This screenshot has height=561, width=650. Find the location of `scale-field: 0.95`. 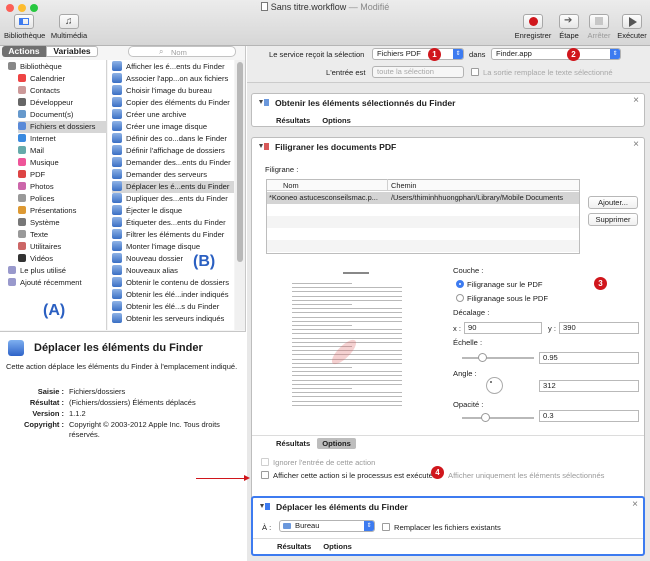

scale-field: 0.95 is located at coordinates (589, 358).